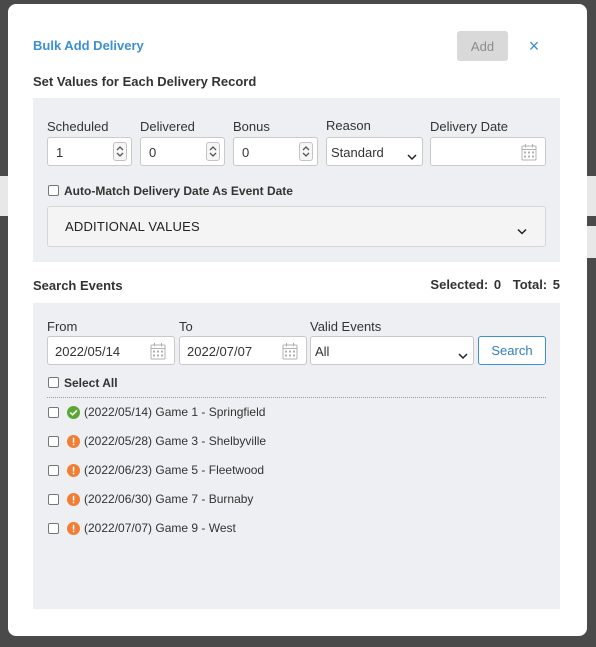 Image resolution: width=596 pixels, height=647 pixels. I want to click on search-button: Search, so click(512, 350).